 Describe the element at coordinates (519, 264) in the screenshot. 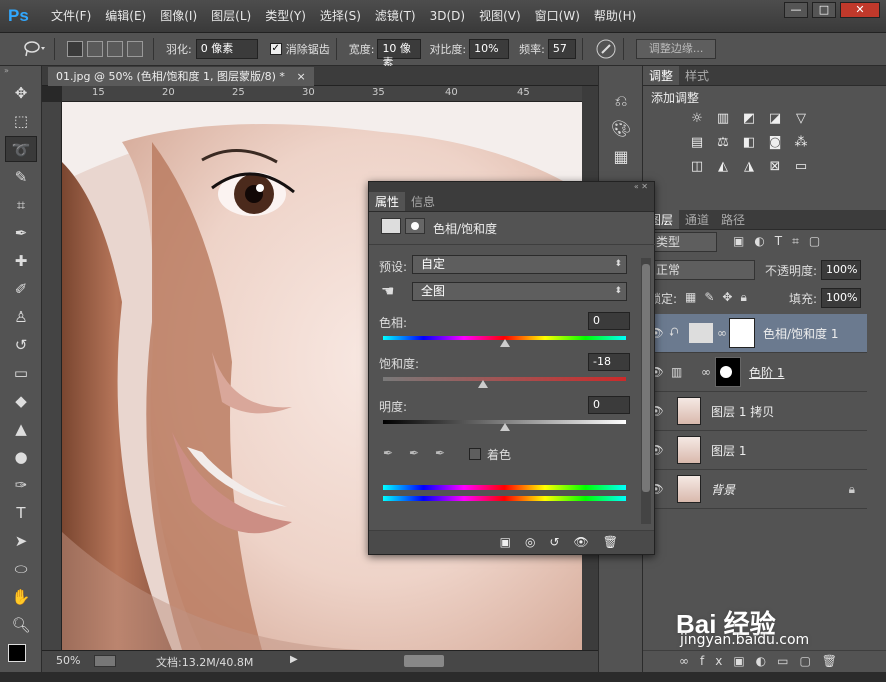

I see `preset-select: 自定 ⬍` at that location.